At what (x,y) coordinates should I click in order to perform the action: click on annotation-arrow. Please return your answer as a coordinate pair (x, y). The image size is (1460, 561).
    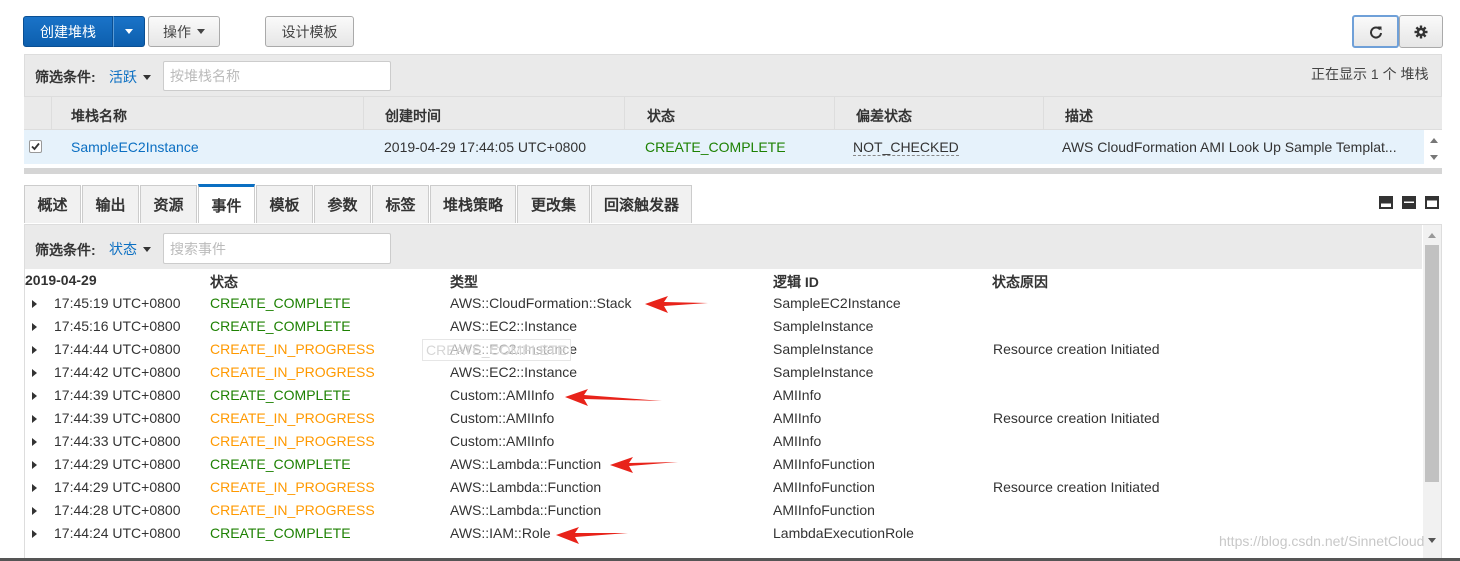
    Looking at the image, I should click on (632, 420).